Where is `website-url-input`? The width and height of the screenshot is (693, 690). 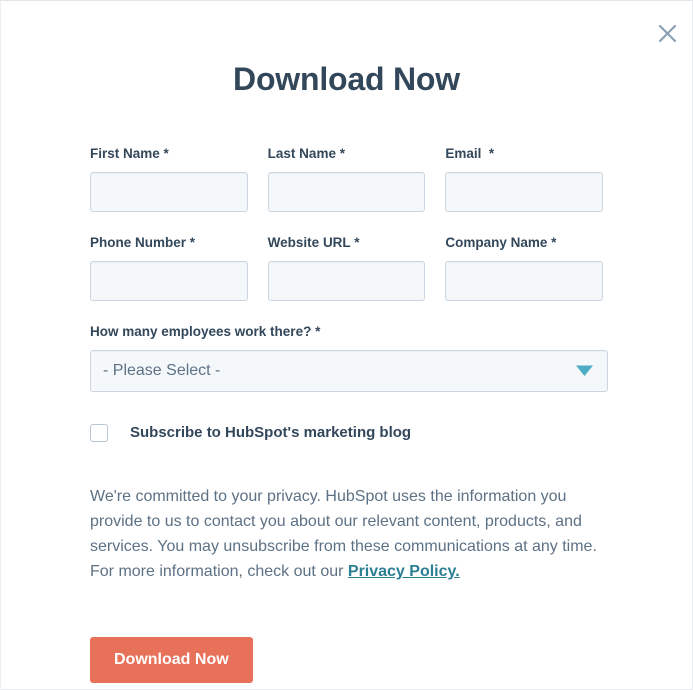
website-url-input is located at coordinates (346, 281).